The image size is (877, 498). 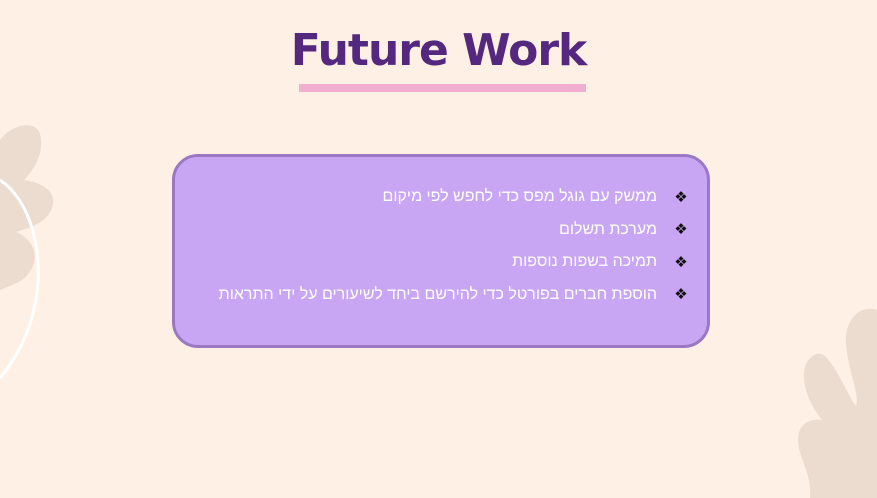 What do you see at coordinates (455, 262) in the screenshot?
I see `list-item: ❖ תמיכה בשפות נוספות` at bounding box center [455, 262].